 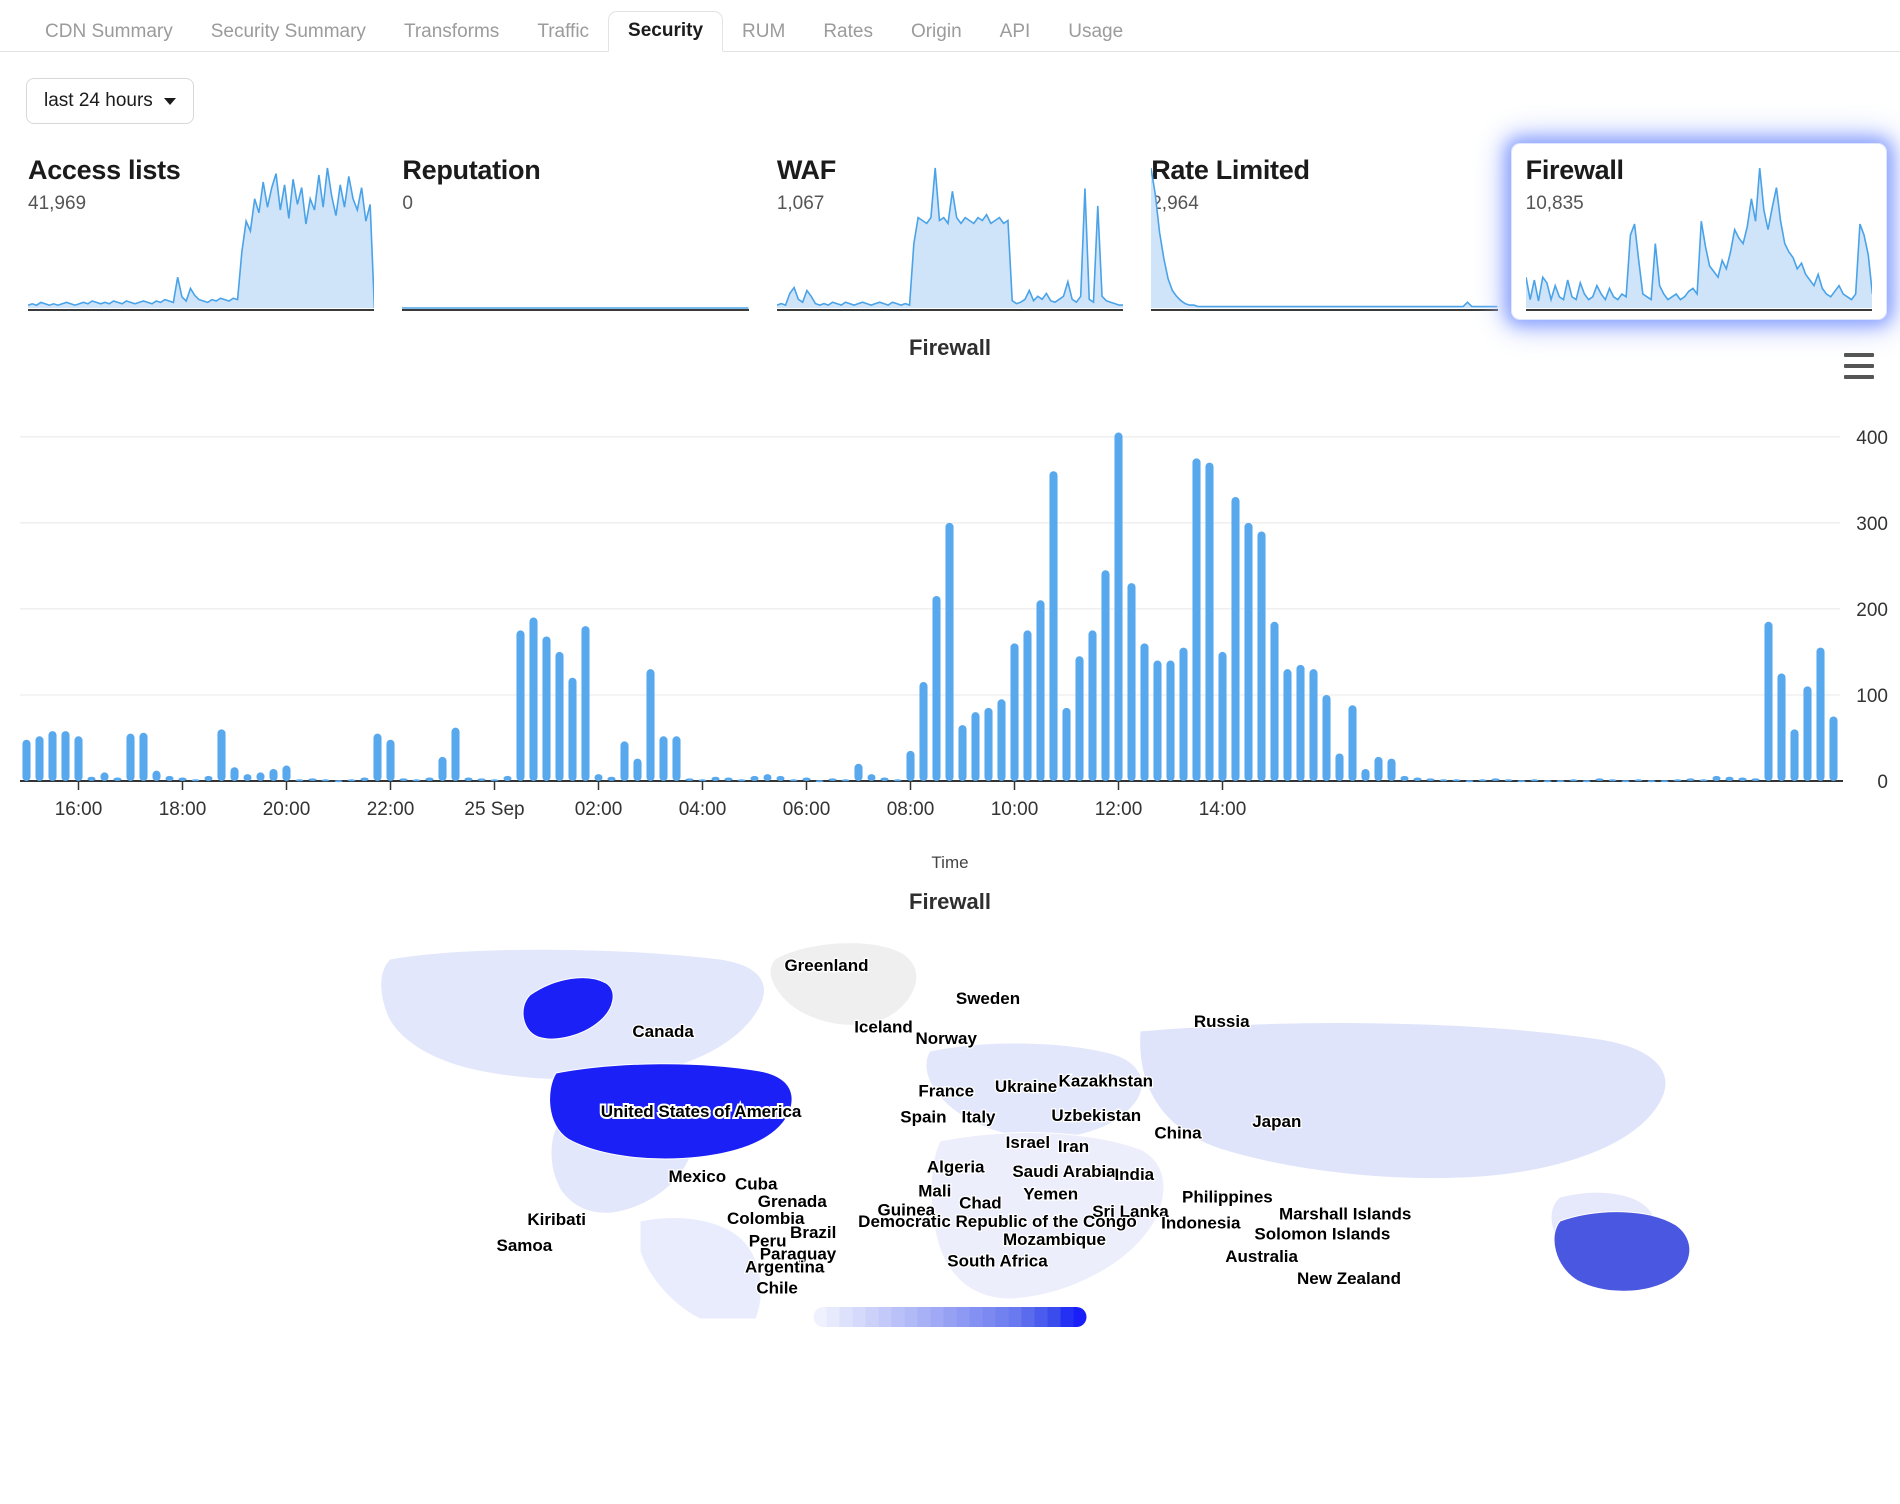 I want to click on map-region-highlighted, so click(x=1622, y=1251).